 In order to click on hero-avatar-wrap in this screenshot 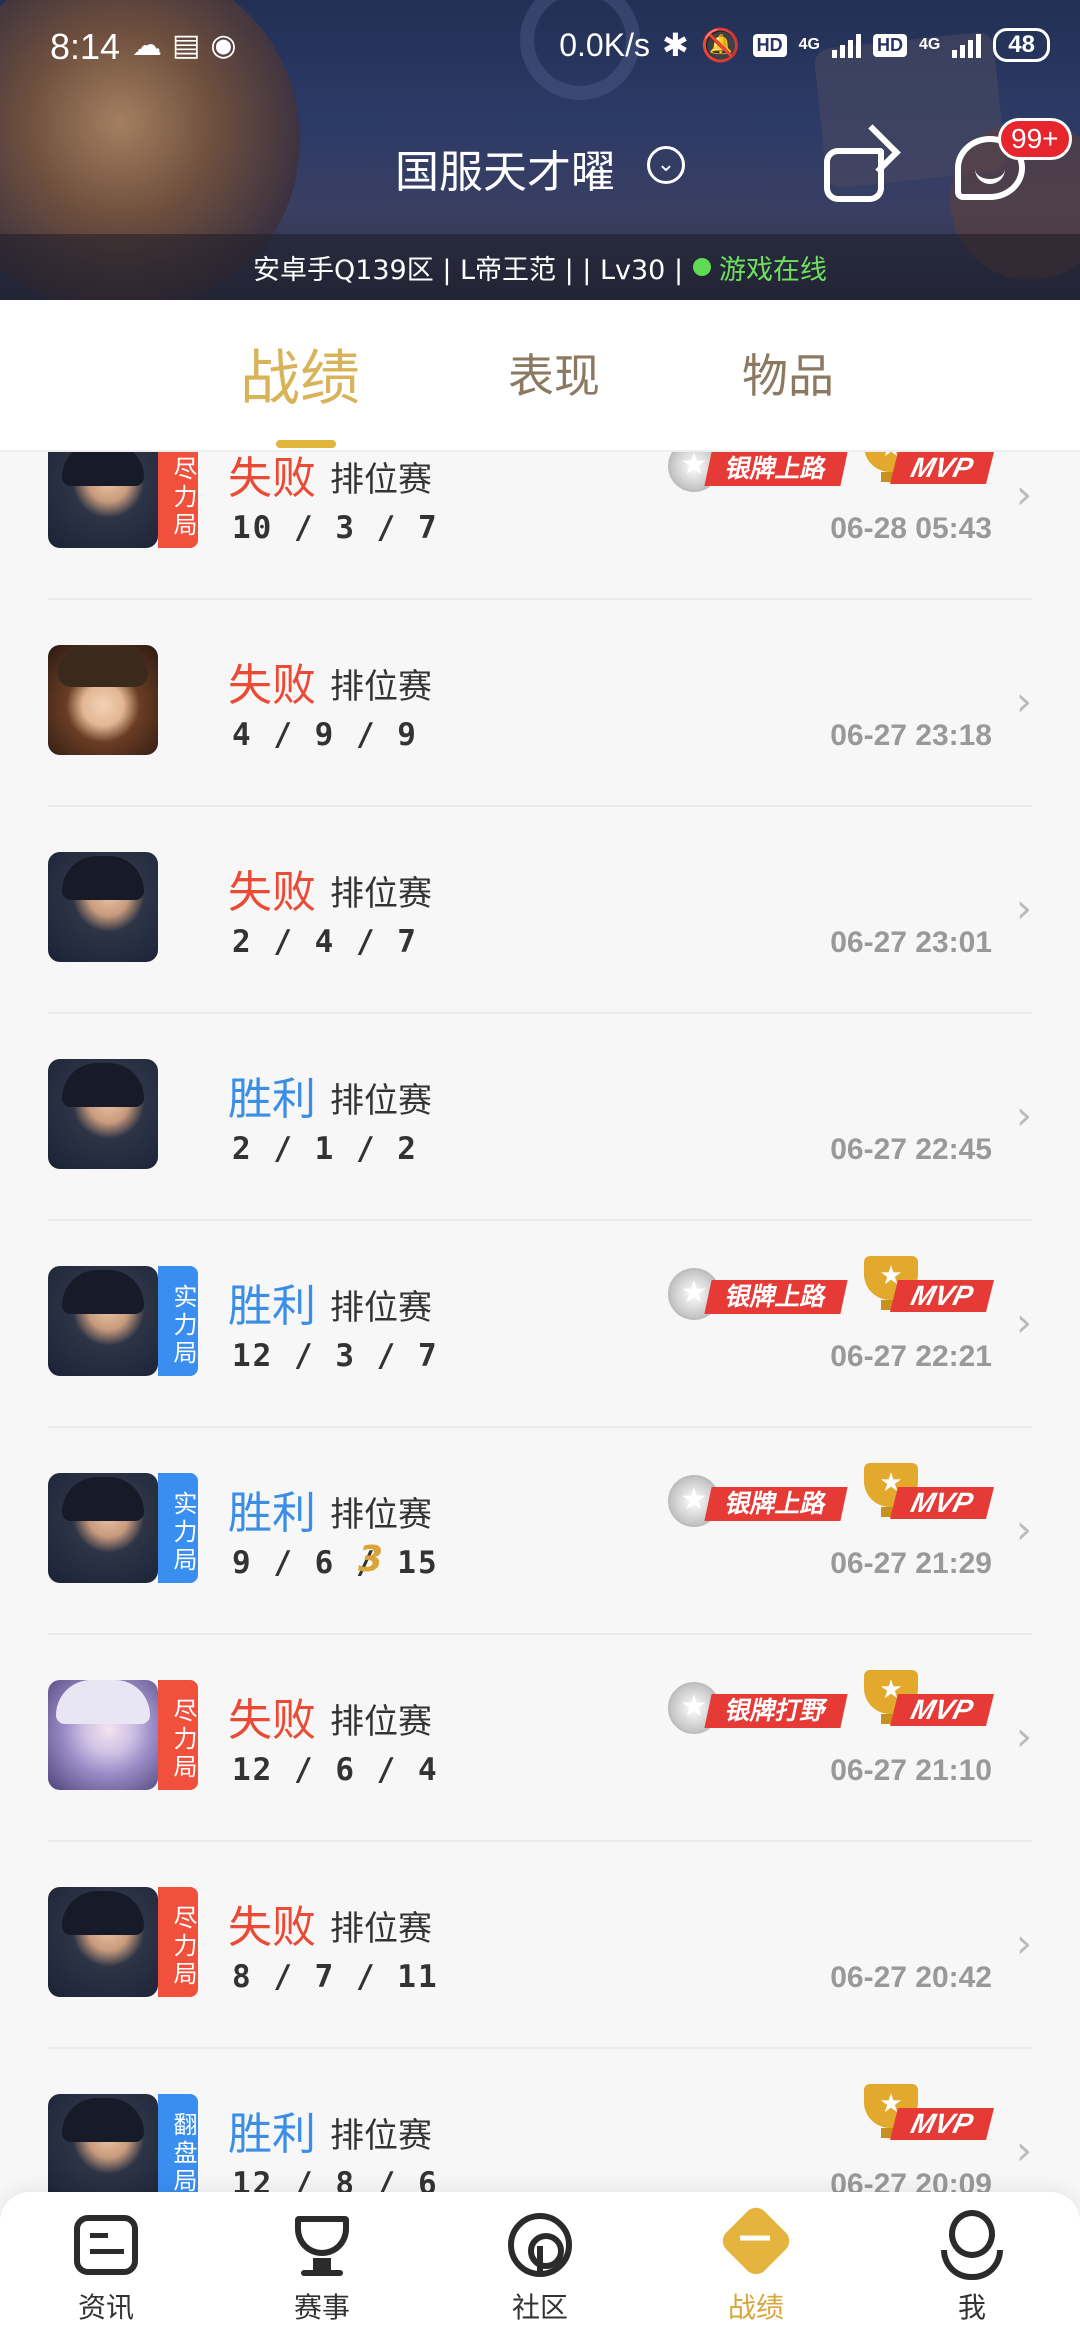, I will do `click(123, 1114)`.